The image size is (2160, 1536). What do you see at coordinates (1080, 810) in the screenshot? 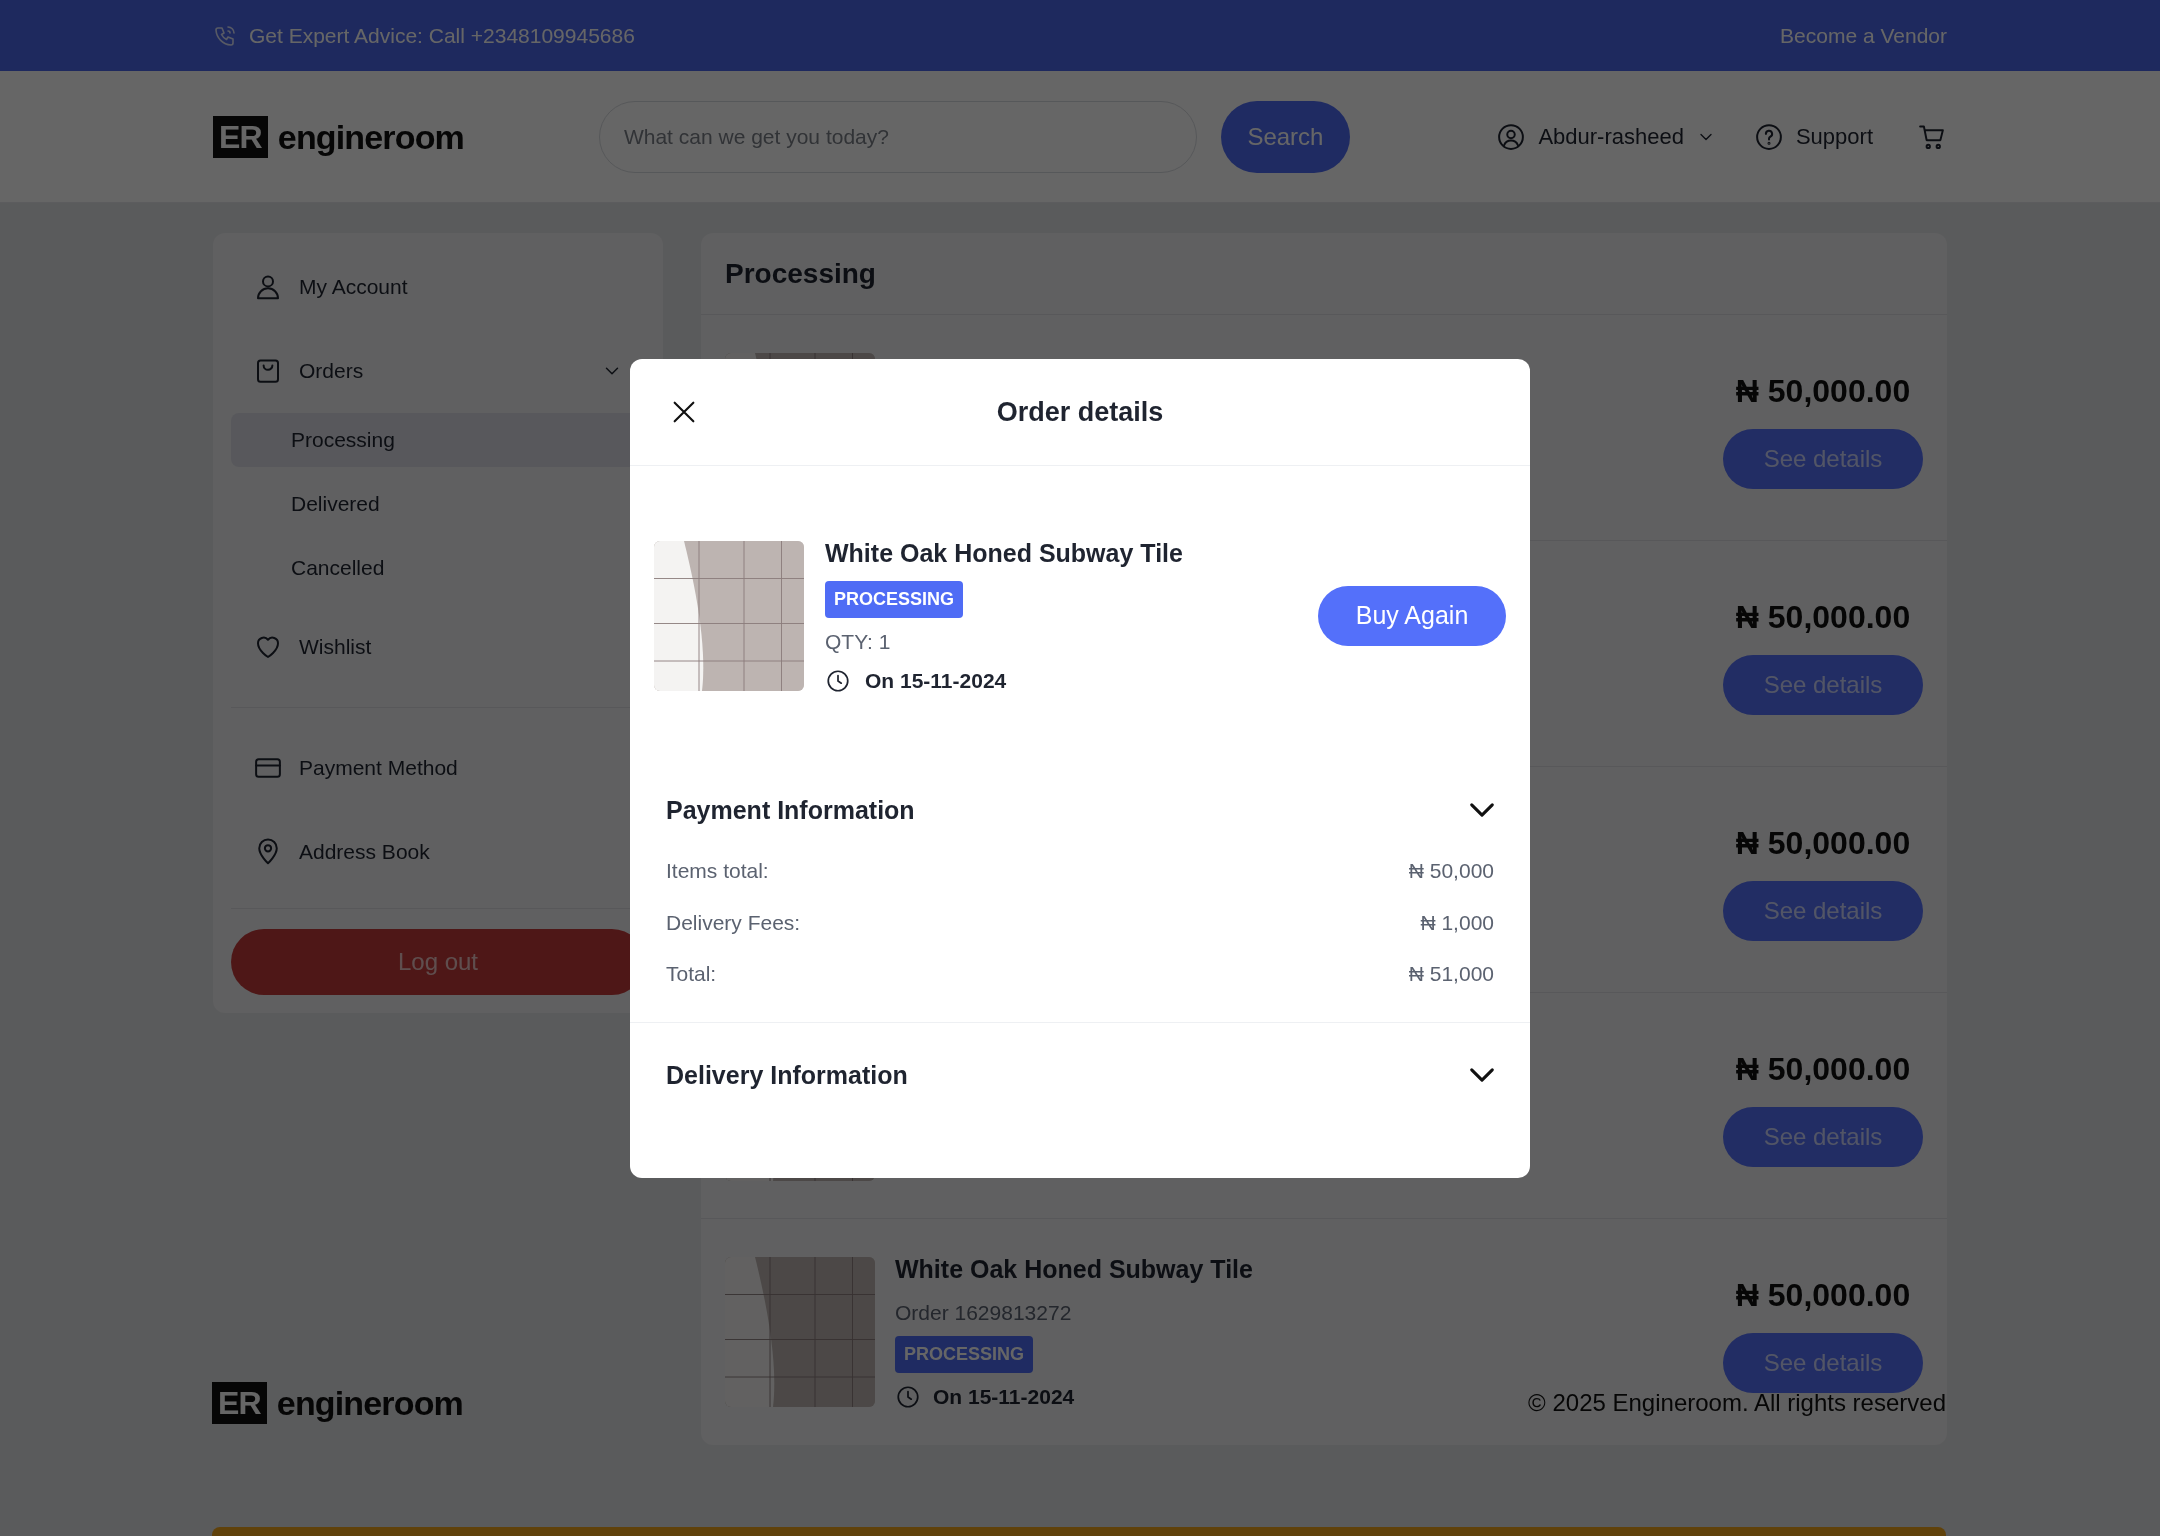
I see `accordion-header: Payment Information` at bounding box center [1080, 810].